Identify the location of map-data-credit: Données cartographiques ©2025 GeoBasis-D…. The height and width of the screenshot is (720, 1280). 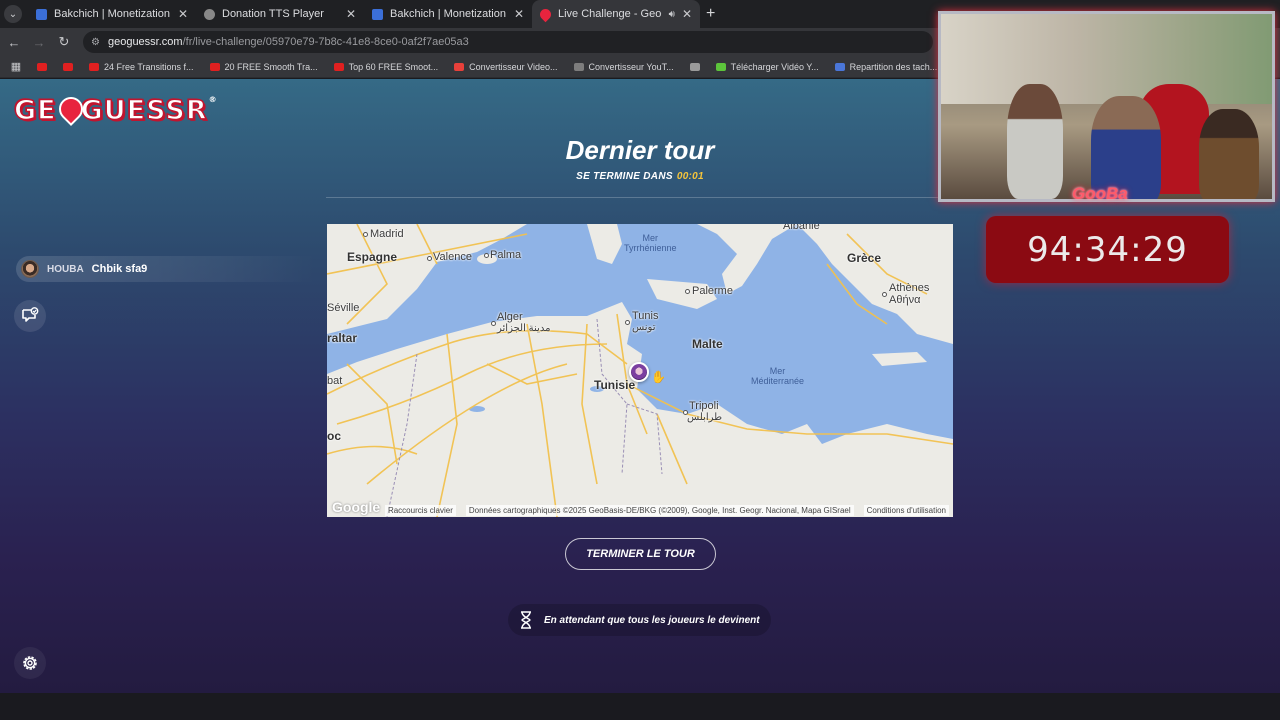
(659, 510).